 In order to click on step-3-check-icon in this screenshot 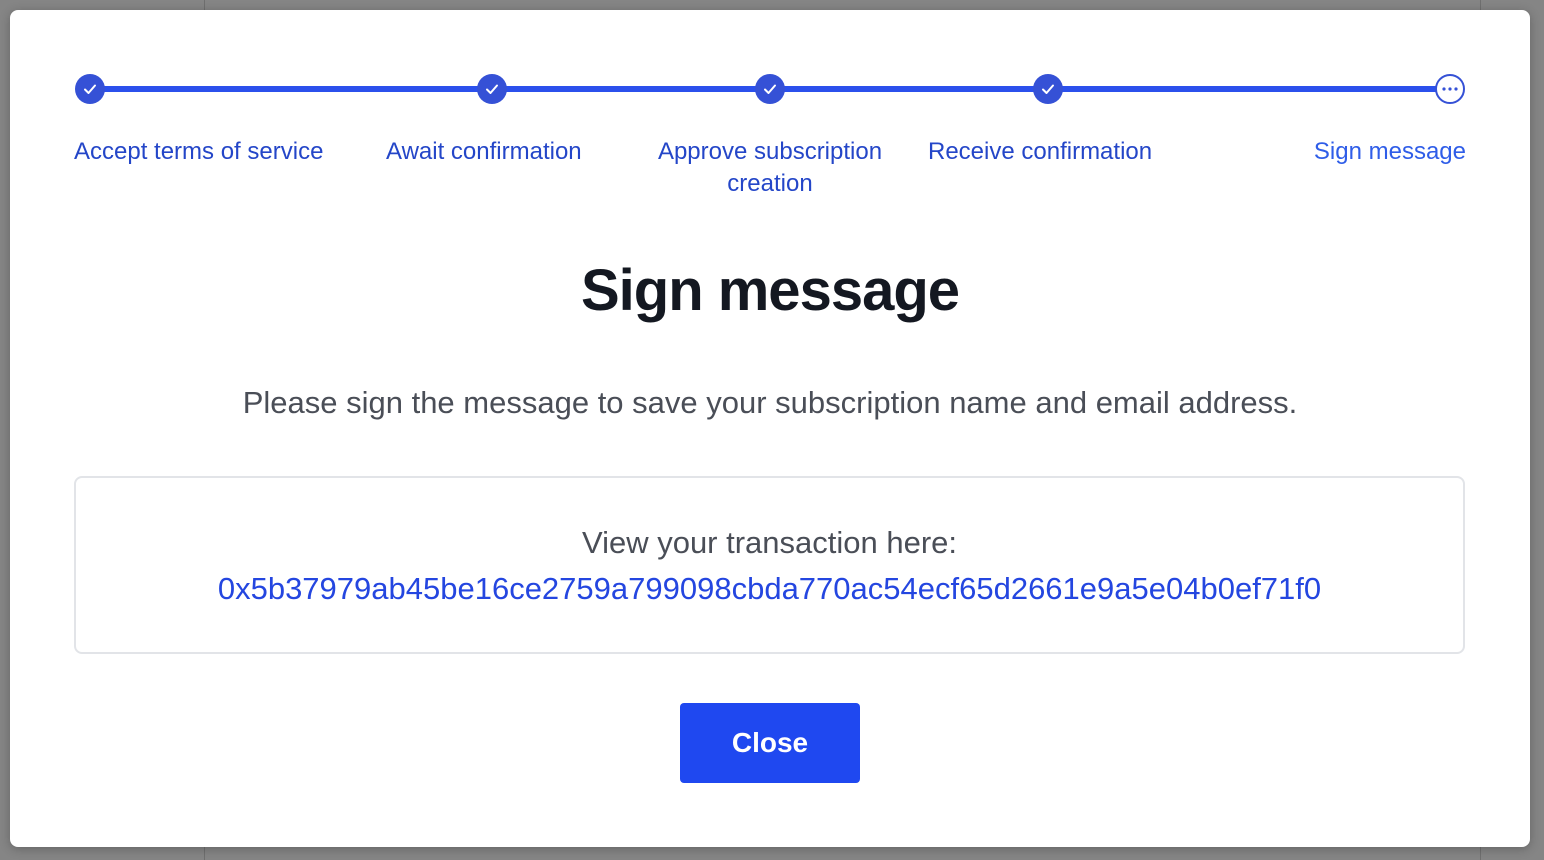, I will do `click(770, 89)`.